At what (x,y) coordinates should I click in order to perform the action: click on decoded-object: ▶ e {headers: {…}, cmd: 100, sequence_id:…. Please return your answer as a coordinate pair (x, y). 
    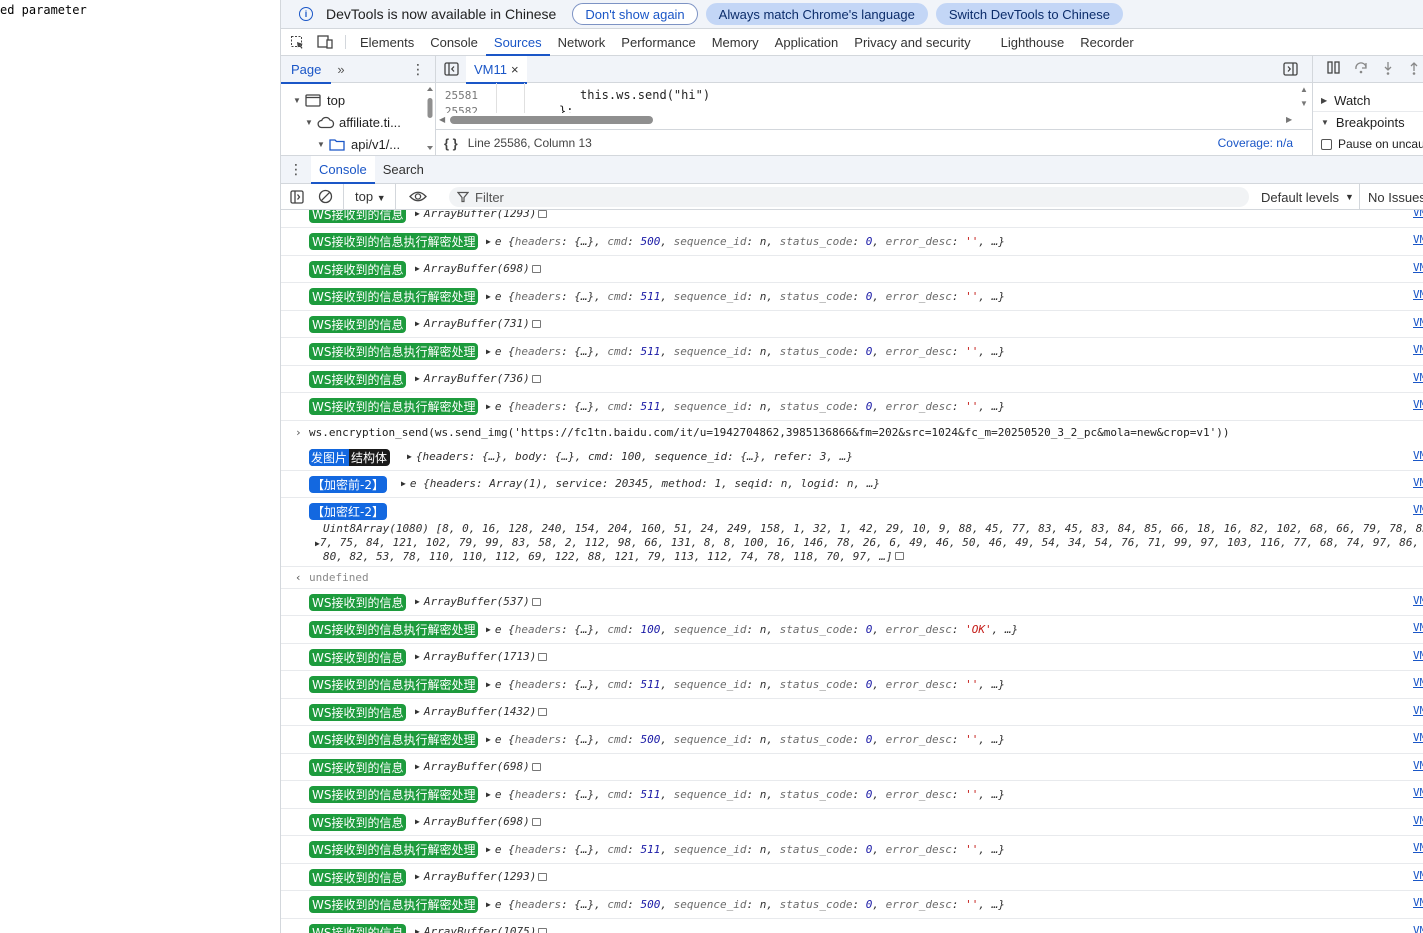
    Looking at the image, I should click on (752, 629).